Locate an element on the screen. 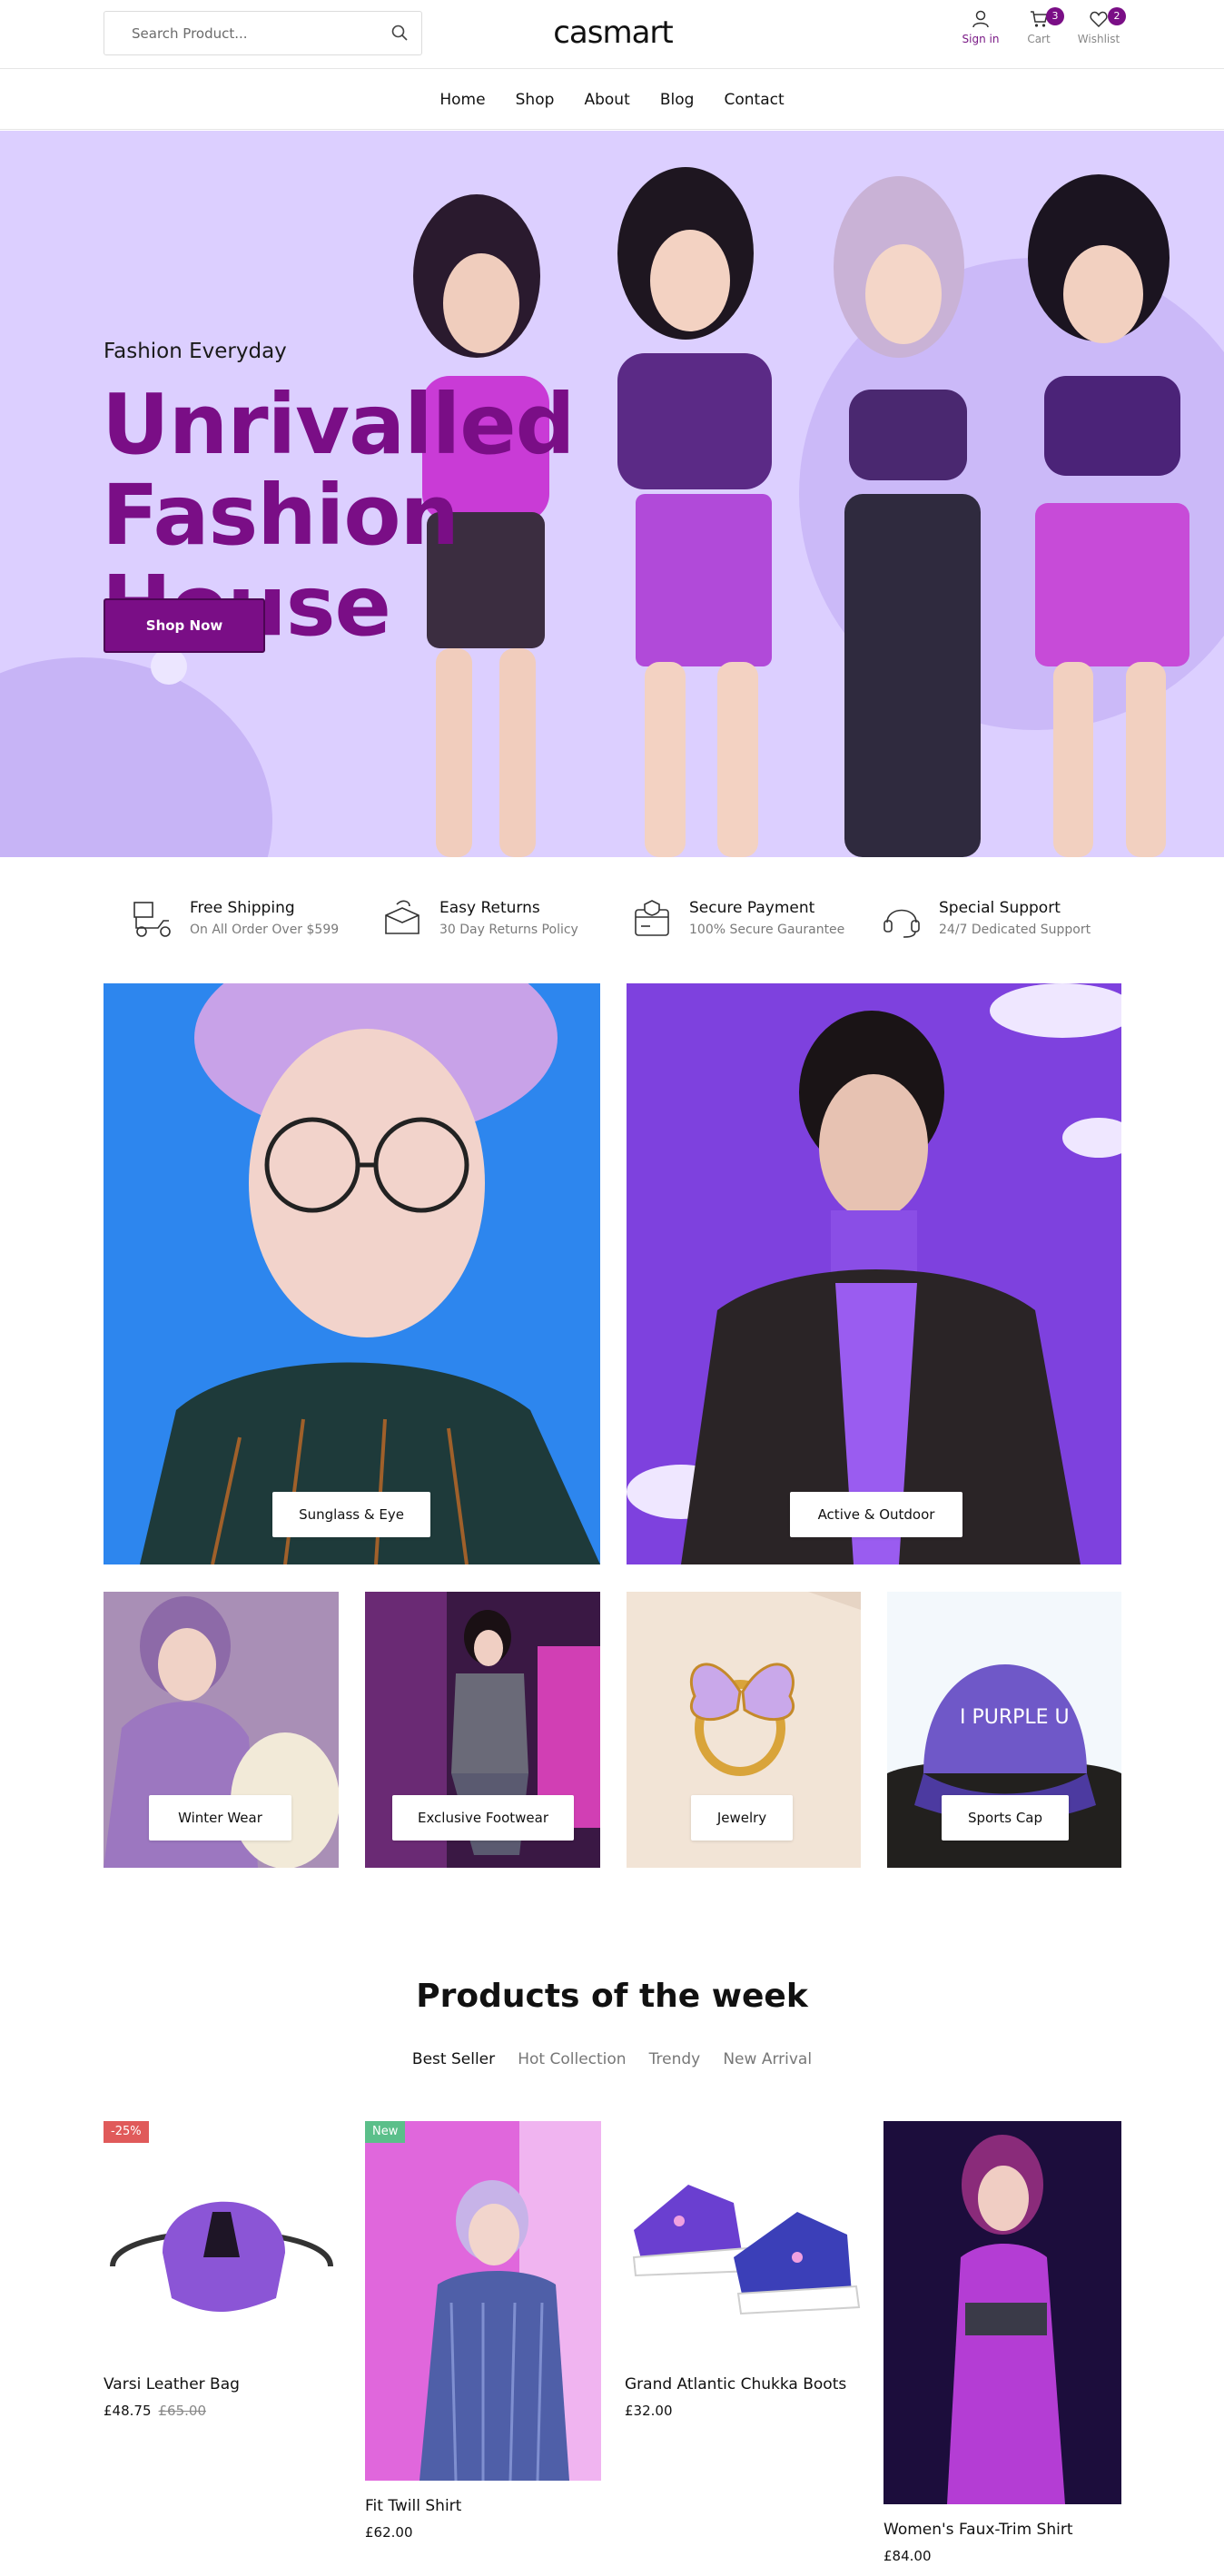  feature-secure-payment: Secure Payment 100% Secure Gaurantee is located at coordinates (726, 915).